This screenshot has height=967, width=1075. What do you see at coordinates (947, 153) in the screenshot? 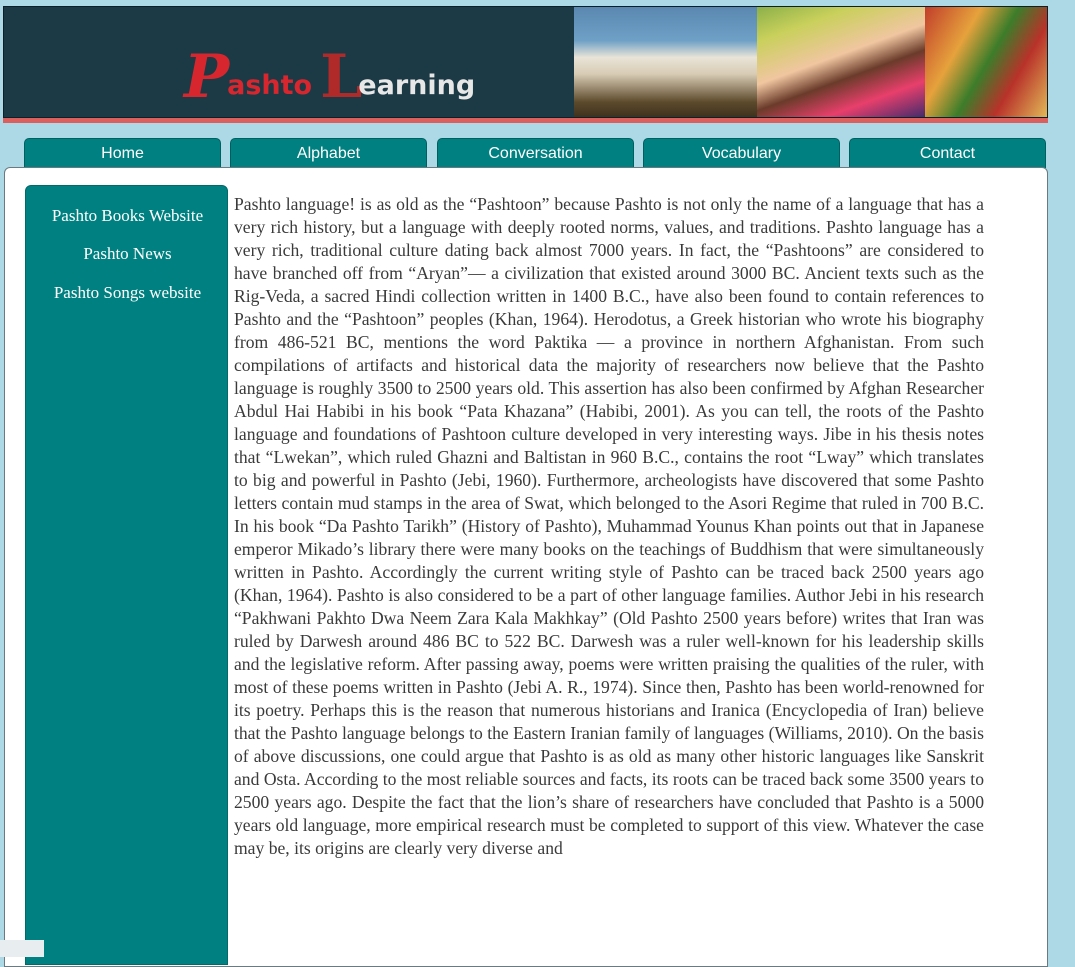
I see `tab-contact: Contact` at bounding box center [947, 153].